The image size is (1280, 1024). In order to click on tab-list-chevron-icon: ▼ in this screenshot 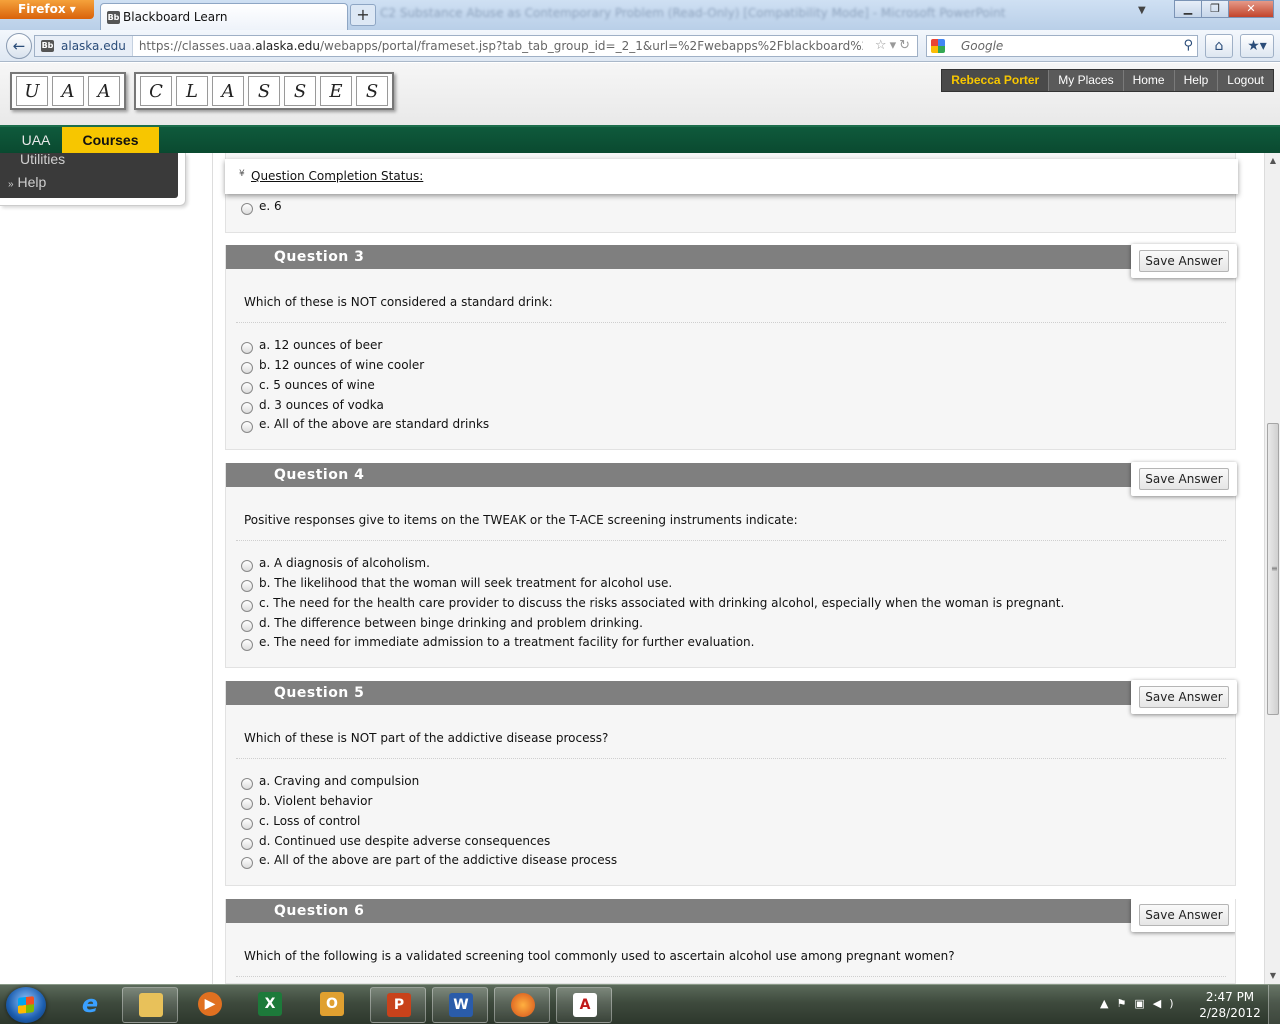, I will do `click(1142, 10)`.